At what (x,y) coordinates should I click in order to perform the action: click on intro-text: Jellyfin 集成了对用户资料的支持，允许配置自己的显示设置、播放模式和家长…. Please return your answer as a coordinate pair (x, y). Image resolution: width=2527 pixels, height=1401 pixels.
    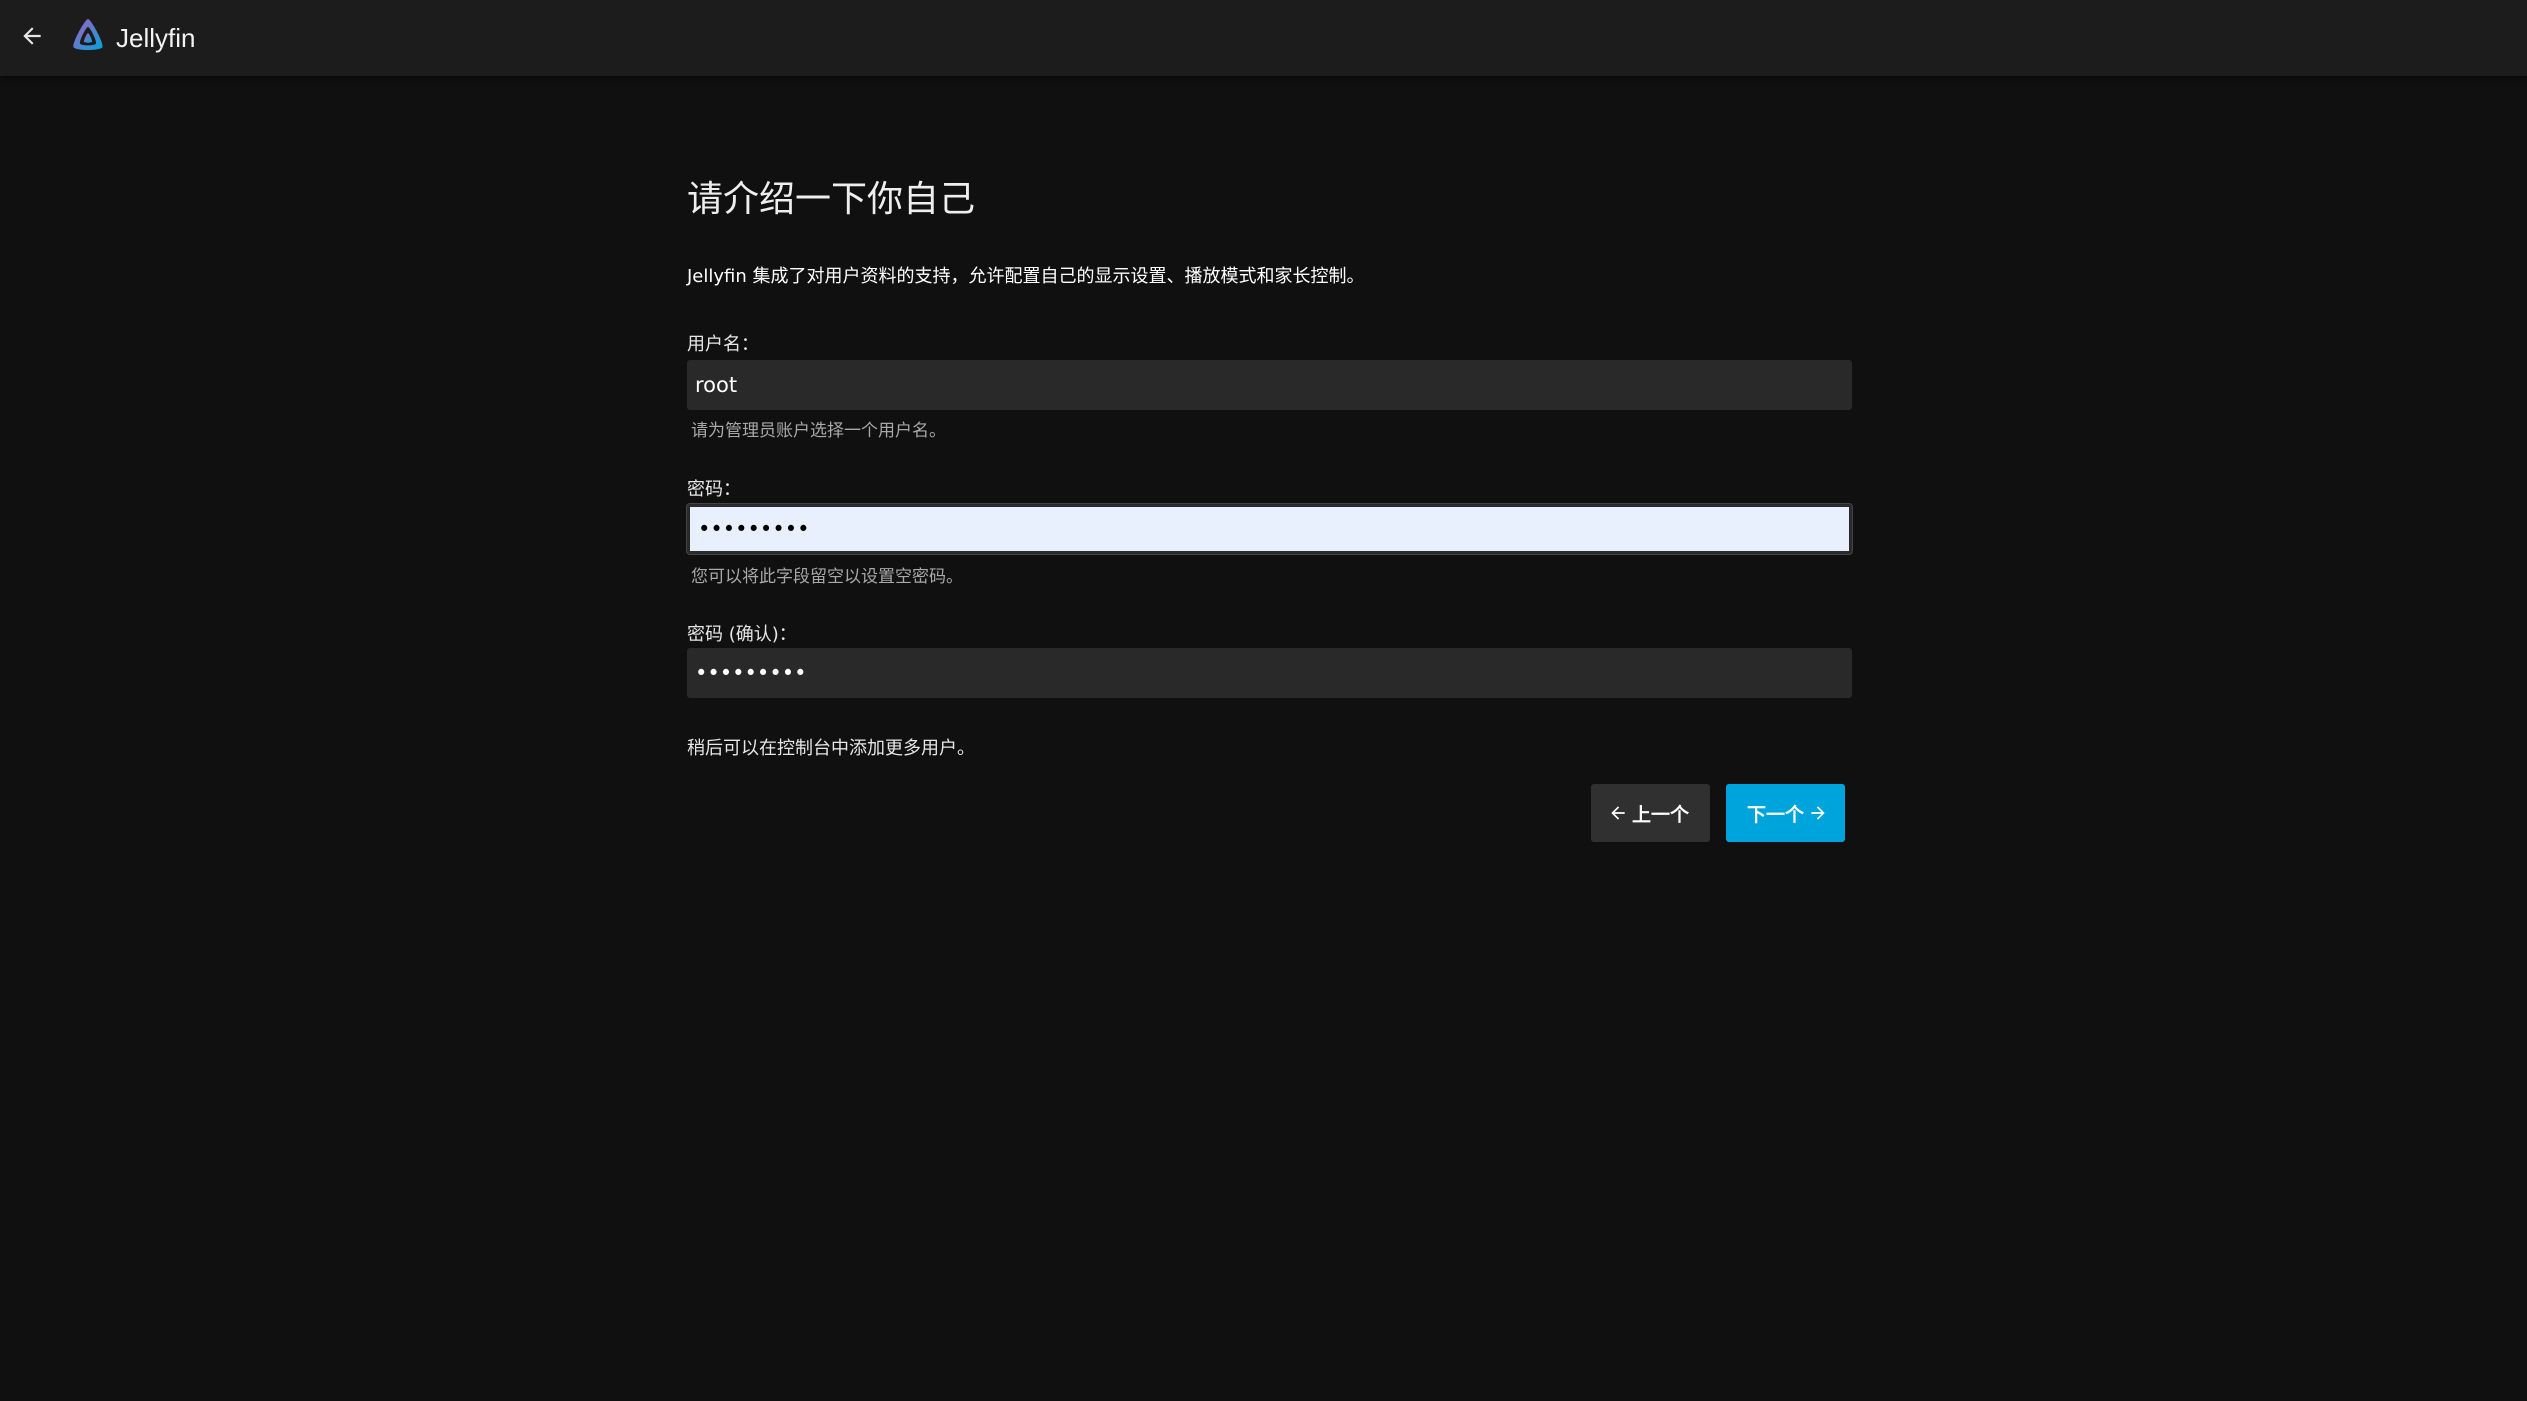
    Looking at the image, I should click on (1026, 276).